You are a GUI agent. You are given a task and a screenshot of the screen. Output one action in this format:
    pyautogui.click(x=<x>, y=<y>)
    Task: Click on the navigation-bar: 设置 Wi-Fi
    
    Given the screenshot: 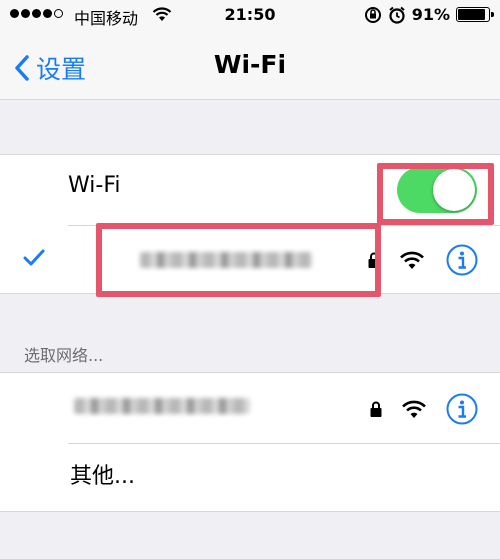 What is the action you would take?
    pyautogui.click(x=250, y=65)
    